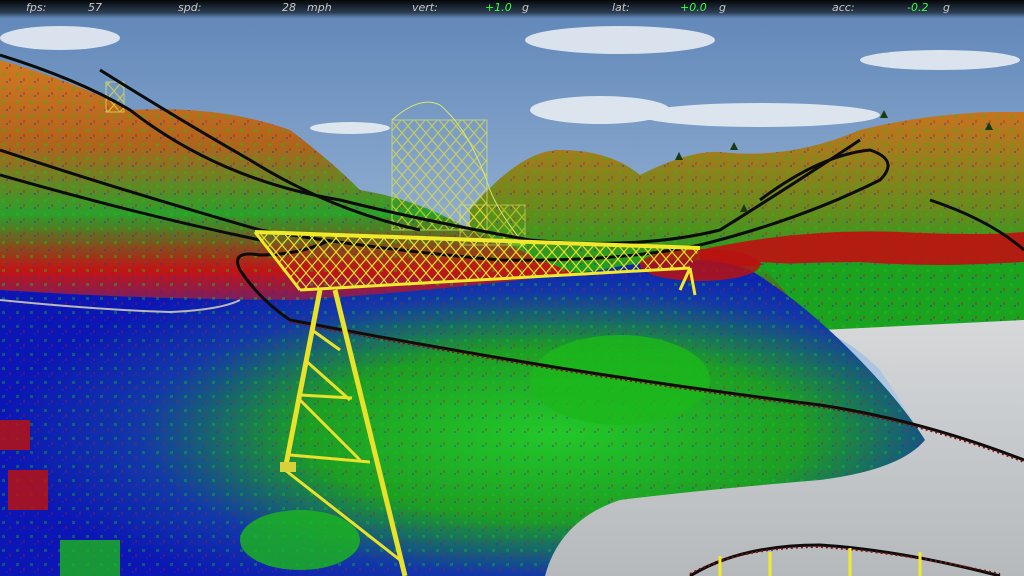  I want to click on vertical-g-value: +1.0, so click(498, 7).